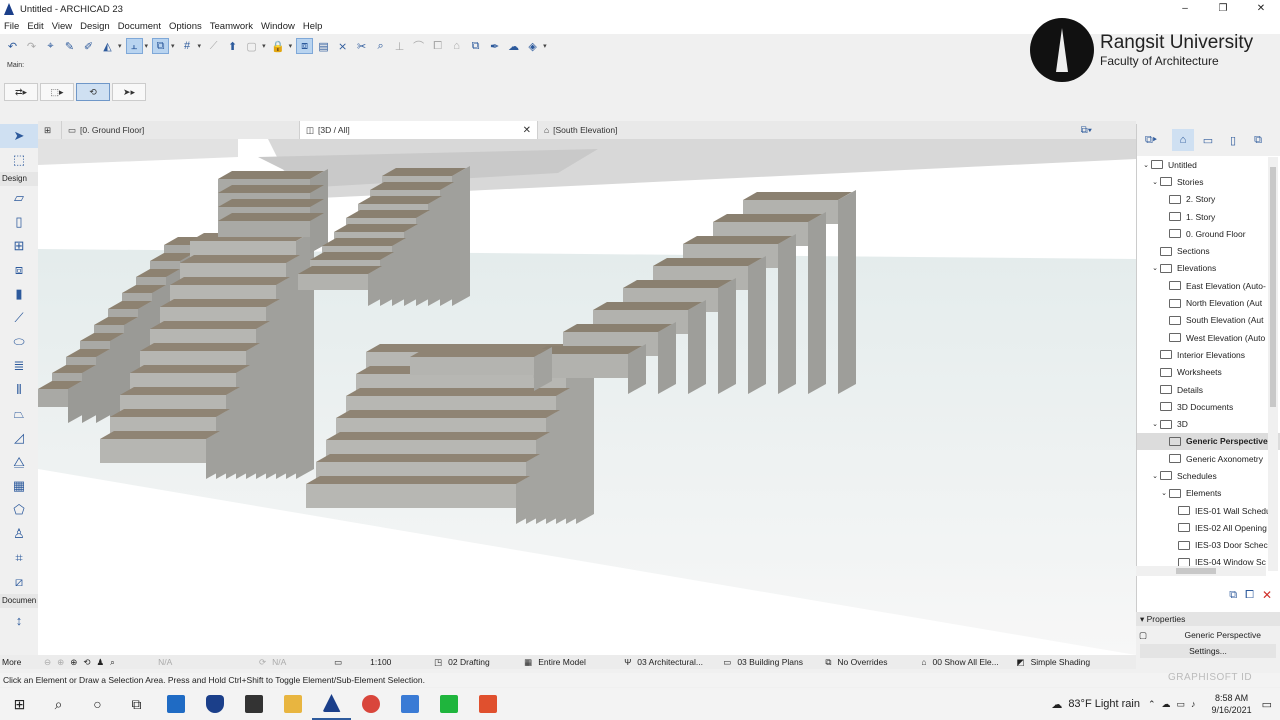  I want to click on restore-button: ❐, so click(1223, 9).